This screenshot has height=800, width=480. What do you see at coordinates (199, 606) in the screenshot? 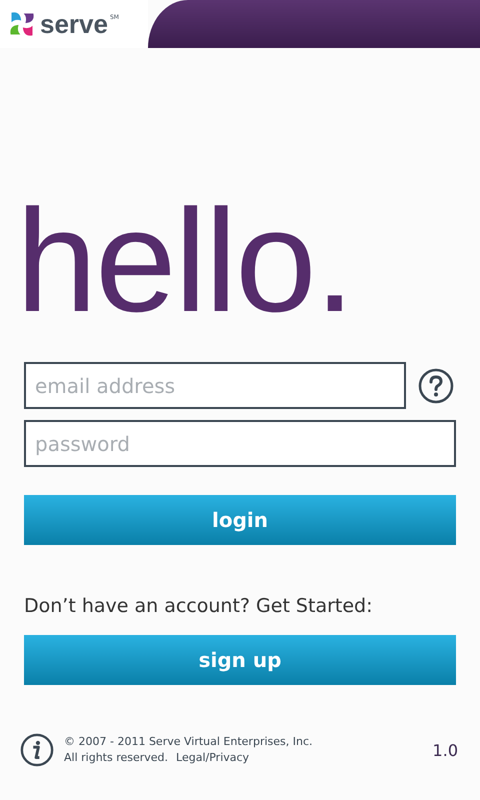
I see `signup-prompt: Don’t have an account? Get Started:` at bounding box center [199, 606].